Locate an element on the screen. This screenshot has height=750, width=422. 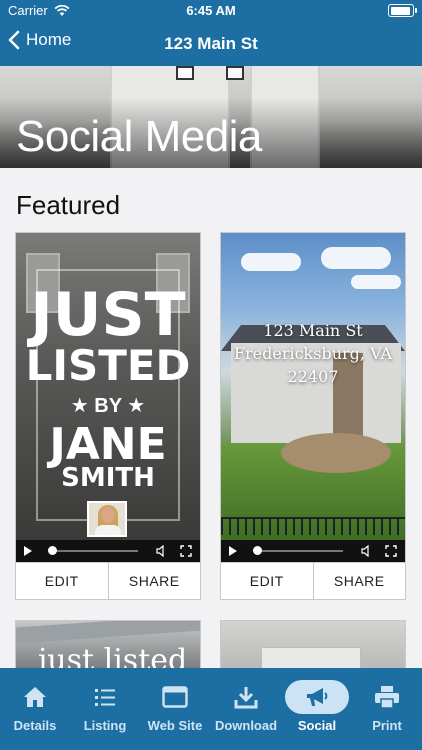
navigation-bar: Home 123 Main St is located at coordinates (211, 44).